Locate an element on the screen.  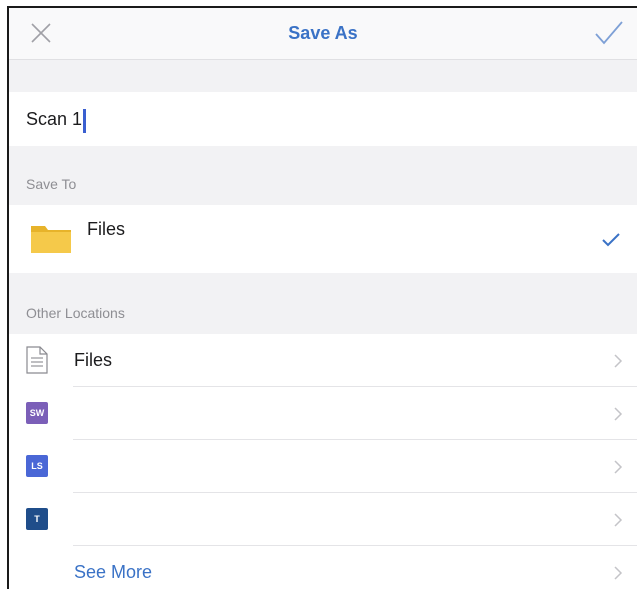
close-icon is located at coordinates (41, 33).